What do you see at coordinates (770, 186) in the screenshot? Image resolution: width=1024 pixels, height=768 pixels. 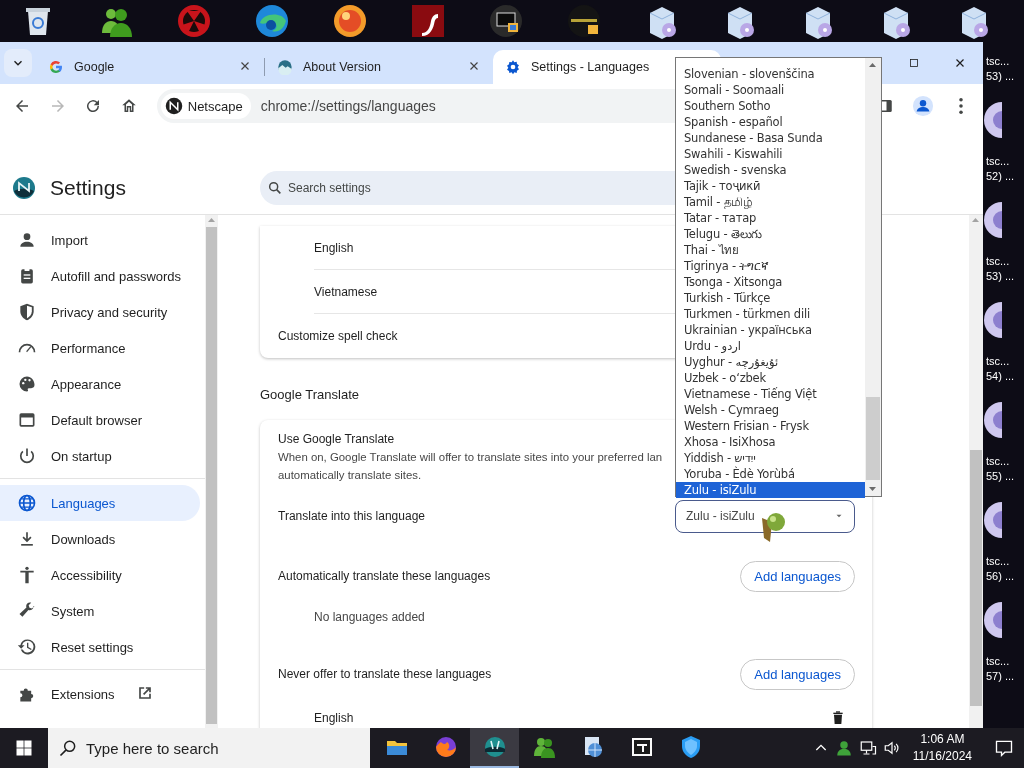 I see `dropdown-option: Tajik - тоҷикӣ` at bounding box center [770, 186].